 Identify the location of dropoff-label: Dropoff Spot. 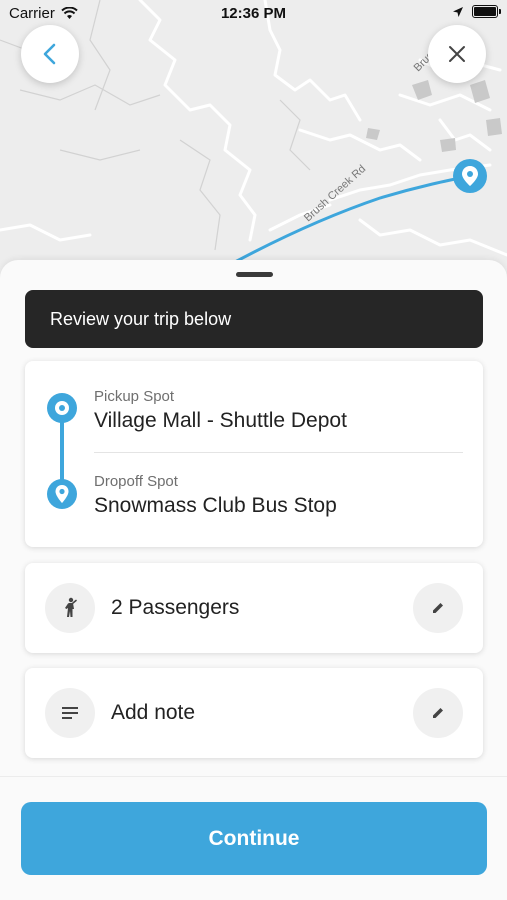
(136, 481).